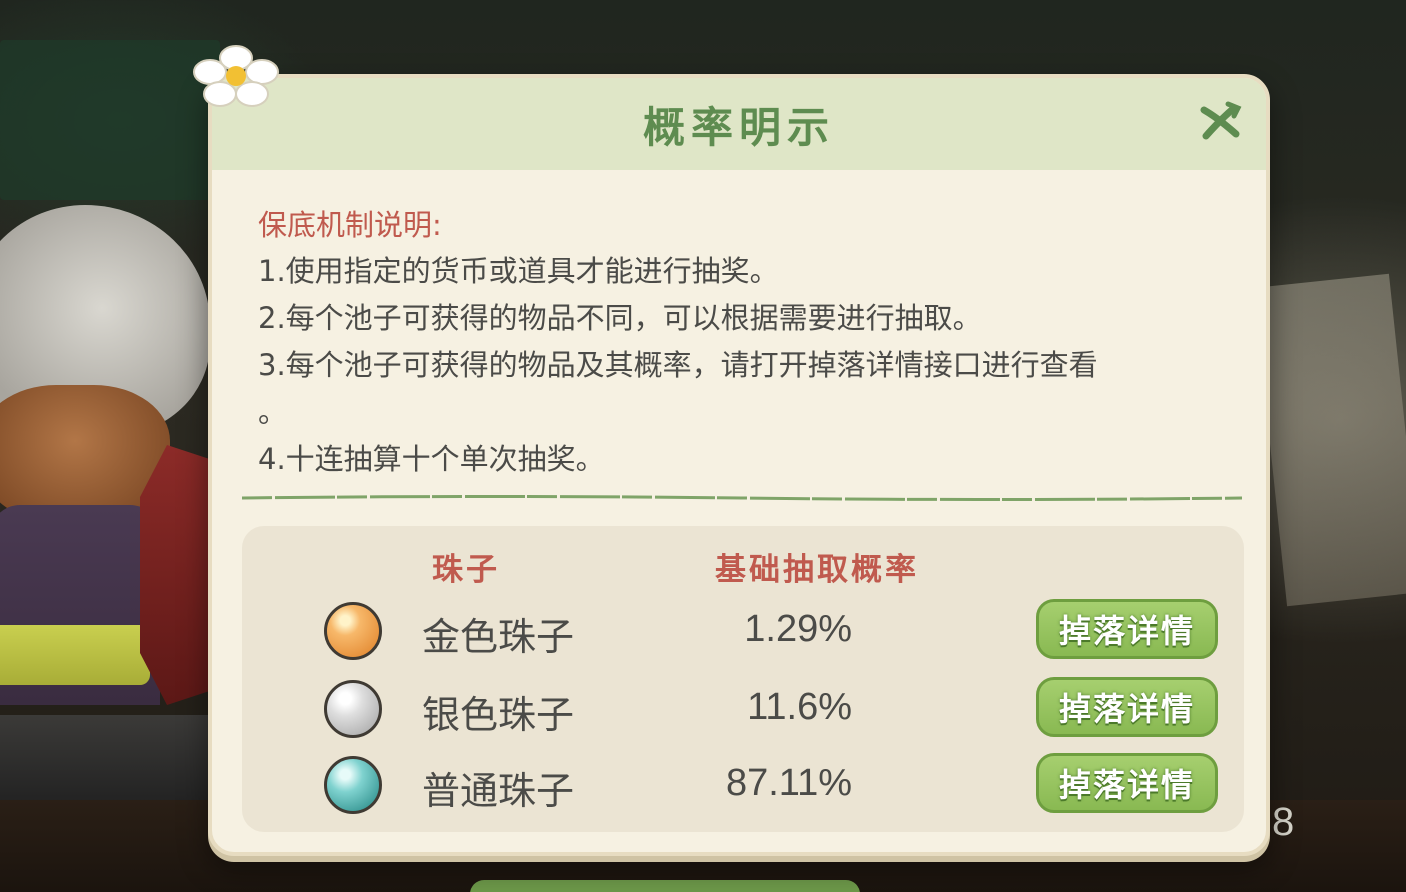 The height and width of the screenshot is (892, 1406). I want to click on bead-rate: 87.11%, so click(788, 783).